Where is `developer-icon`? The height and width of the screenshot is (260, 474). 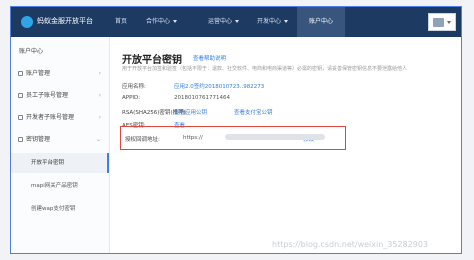
developer-icon is located at coordinates (20, 117).